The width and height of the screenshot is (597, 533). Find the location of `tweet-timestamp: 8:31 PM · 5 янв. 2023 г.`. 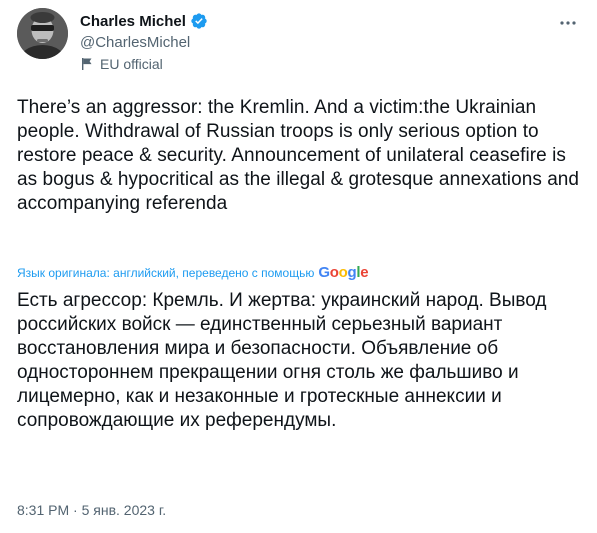

tweet-timestamp: 8:31 PM · 5 янв. 2023 г. is located at coordinates (91, 510).